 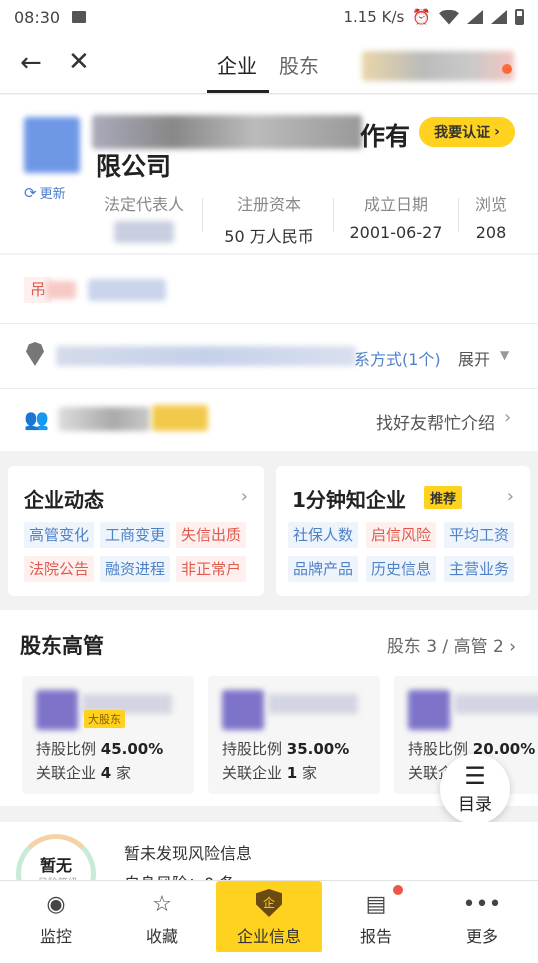 I want to click on company-name-tail: 作有, so click(x=385, y=136).